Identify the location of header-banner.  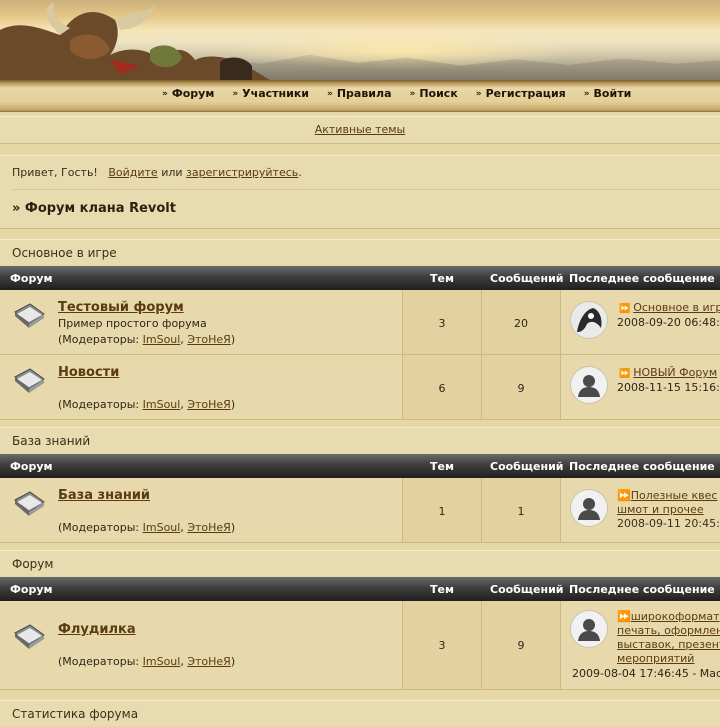
(360, 40).